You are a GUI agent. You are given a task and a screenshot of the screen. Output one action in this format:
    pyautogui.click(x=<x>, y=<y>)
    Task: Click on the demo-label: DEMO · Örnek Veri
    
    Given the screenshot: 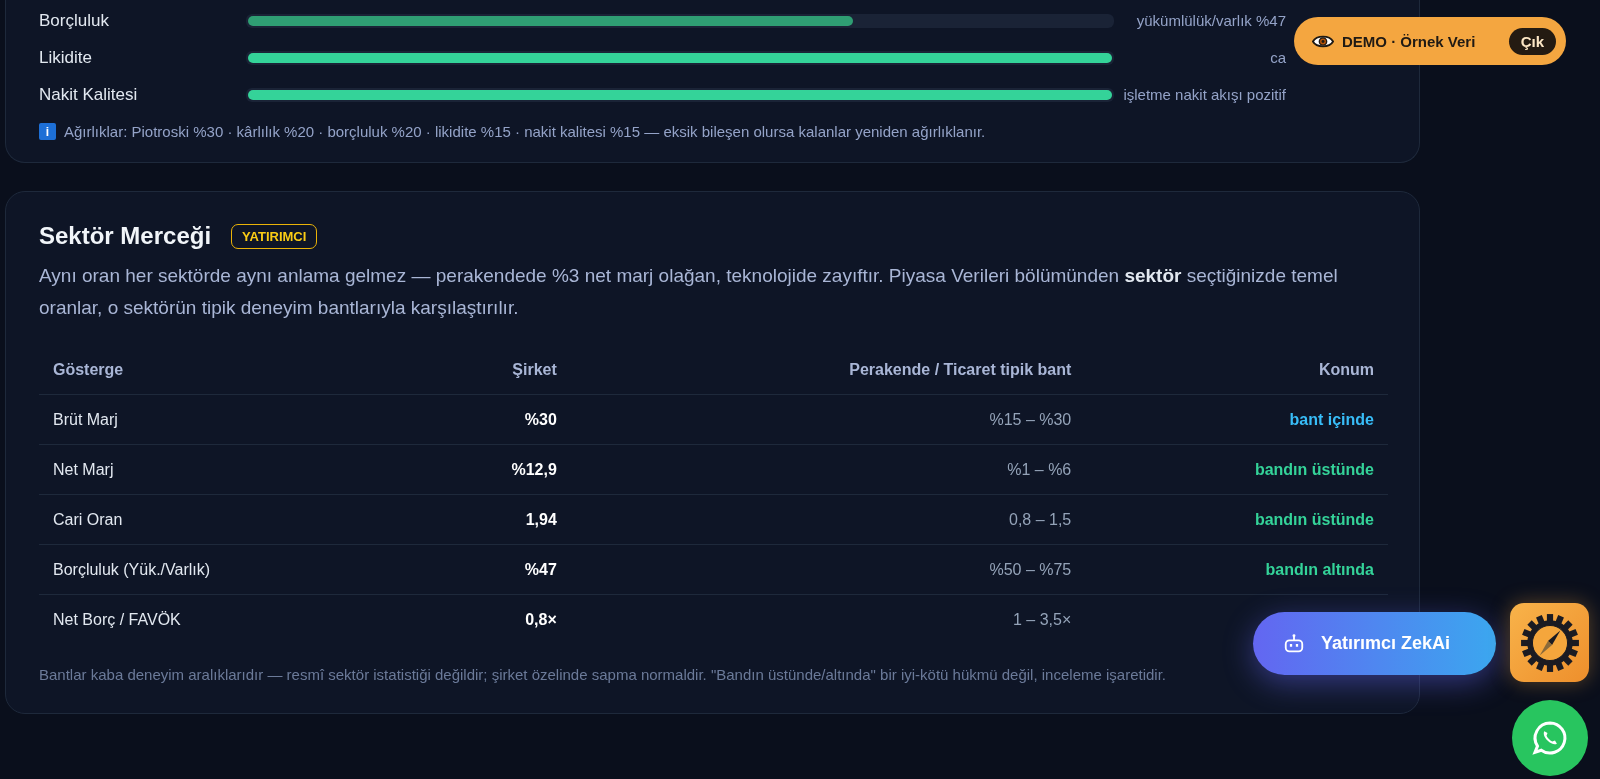 What is the action you would take?
    pyautogui.click(x=1409, y=41)
    